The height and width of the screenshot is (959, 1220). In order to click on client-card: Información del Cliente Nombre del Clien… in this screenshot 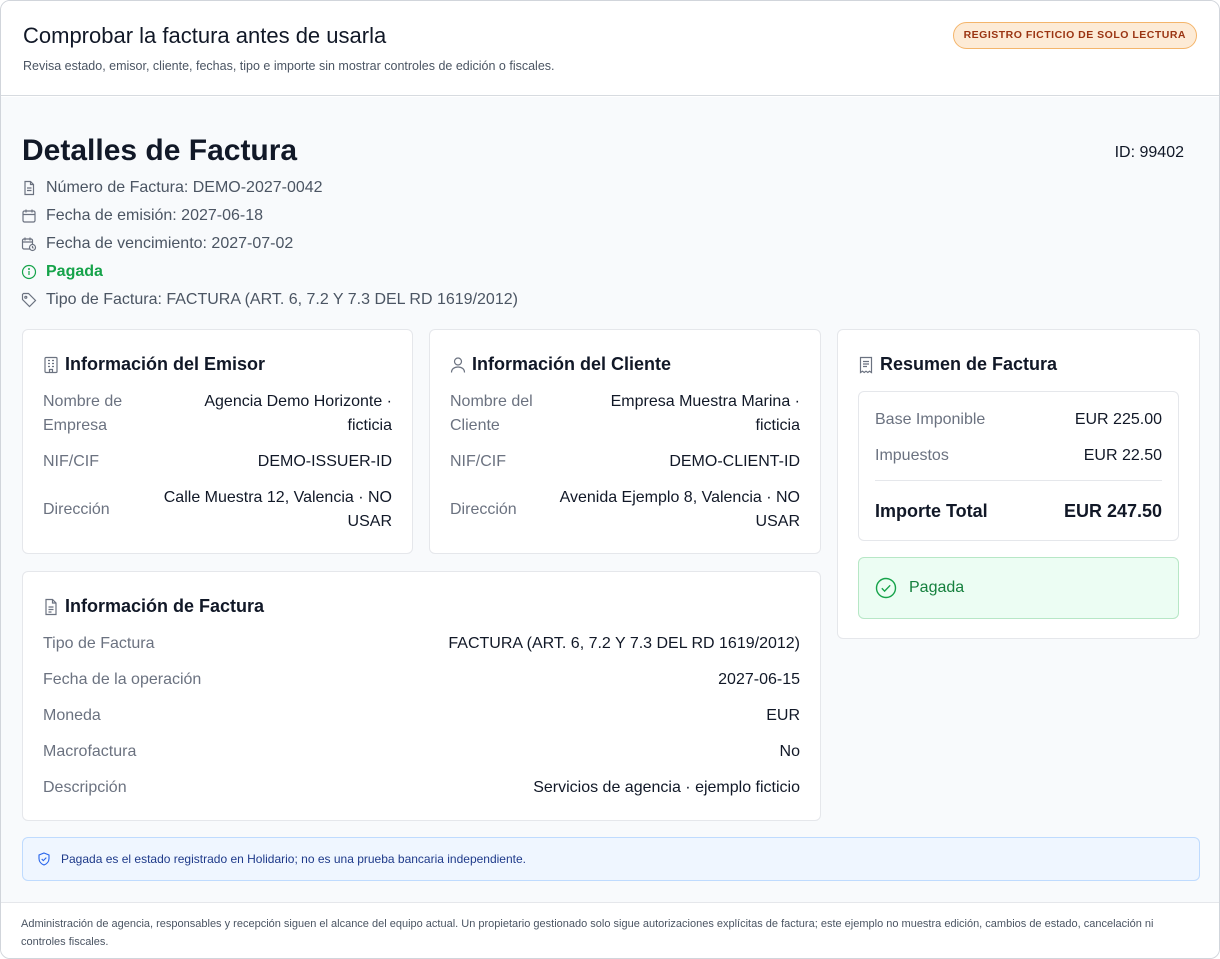, I will do `click(625, 441)`.